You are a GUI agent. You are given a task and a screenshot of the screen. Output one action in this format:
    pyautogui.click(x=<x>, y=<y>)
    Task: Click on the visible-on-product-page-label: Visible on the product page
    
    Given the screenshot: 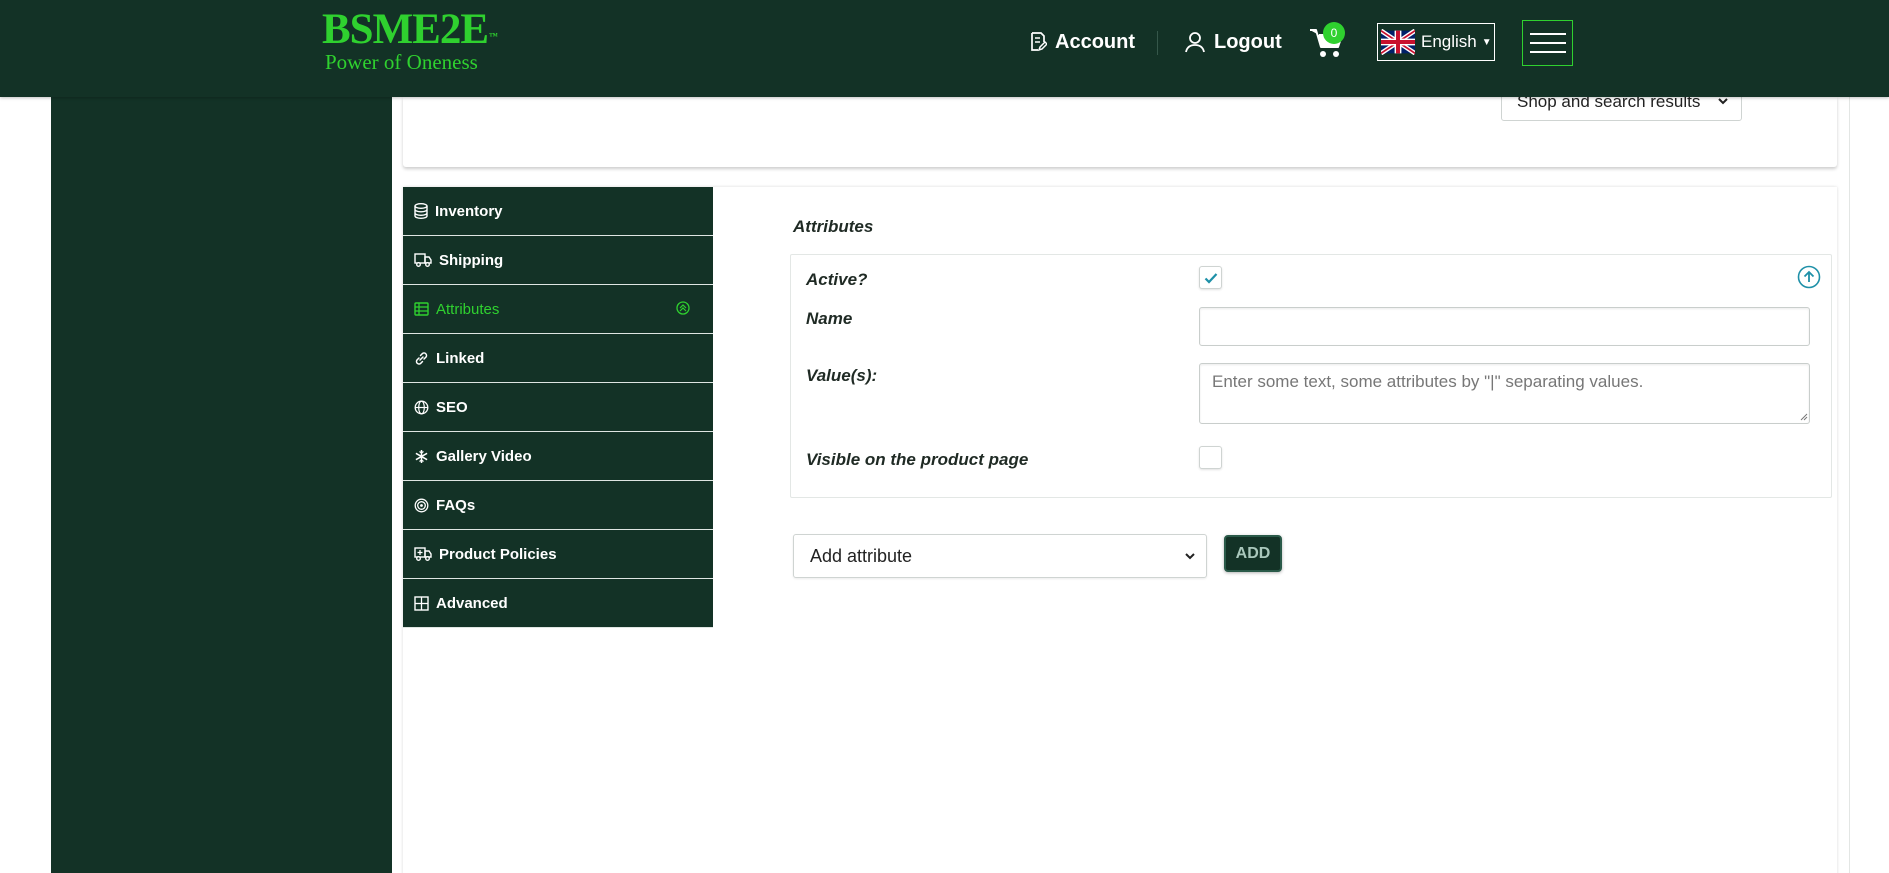 What is the action you would take?
    pyautogui.click(x=917, y=459)
    